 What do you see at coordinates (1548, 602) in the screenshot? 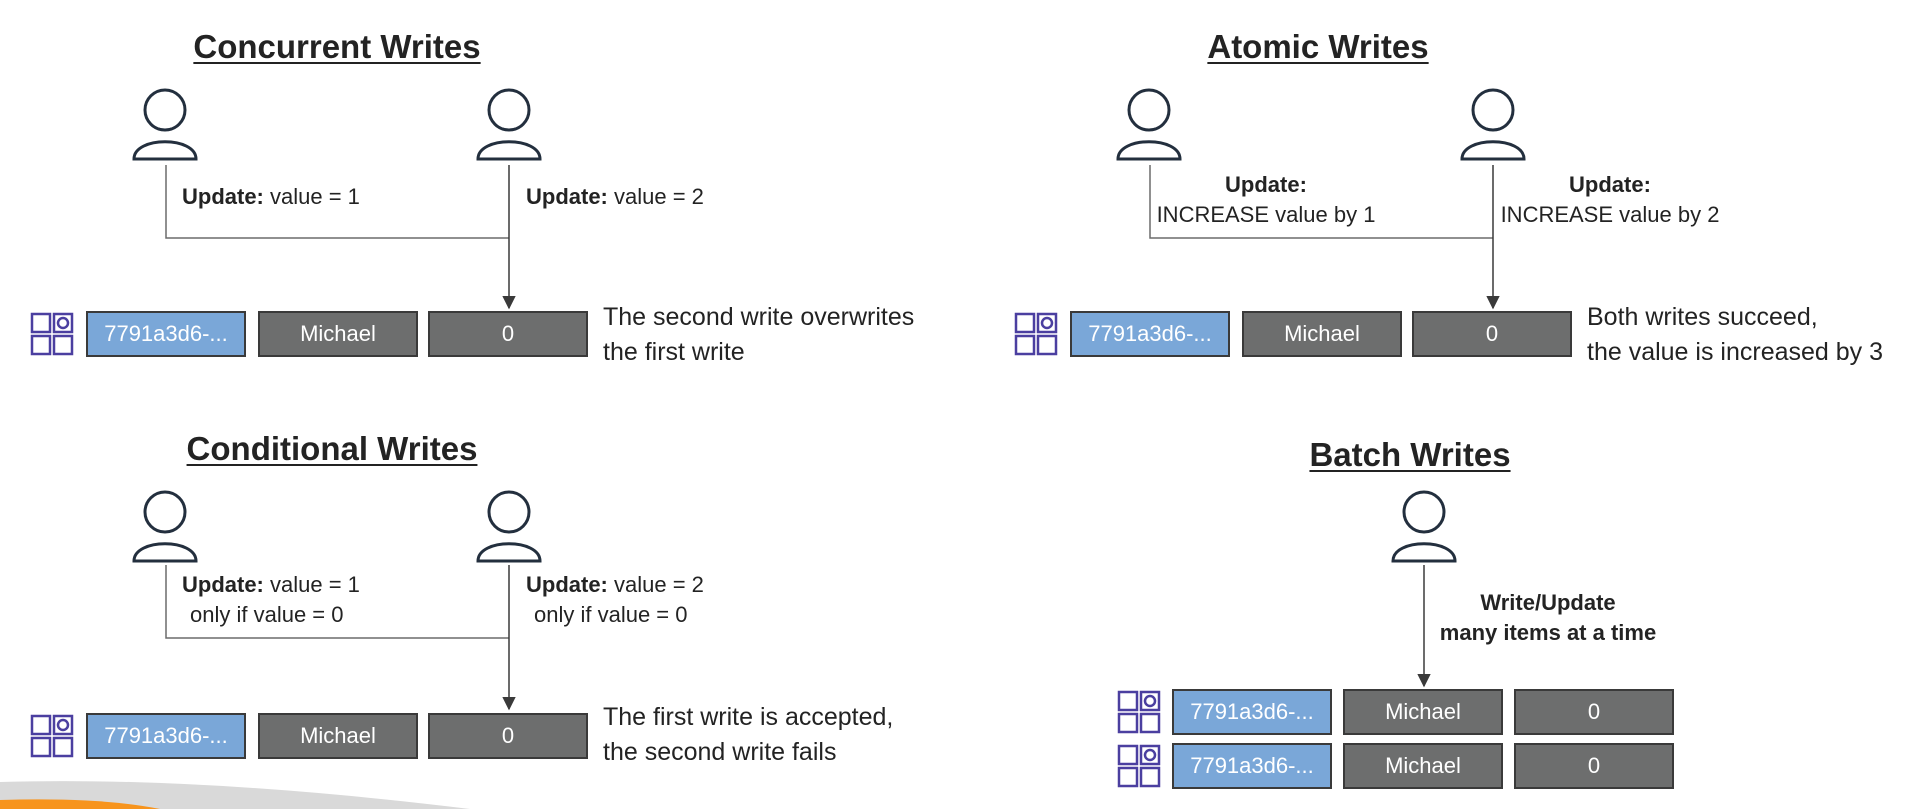
I see `batch-label-line: Write/Update` at bounding box center [1548, 602].